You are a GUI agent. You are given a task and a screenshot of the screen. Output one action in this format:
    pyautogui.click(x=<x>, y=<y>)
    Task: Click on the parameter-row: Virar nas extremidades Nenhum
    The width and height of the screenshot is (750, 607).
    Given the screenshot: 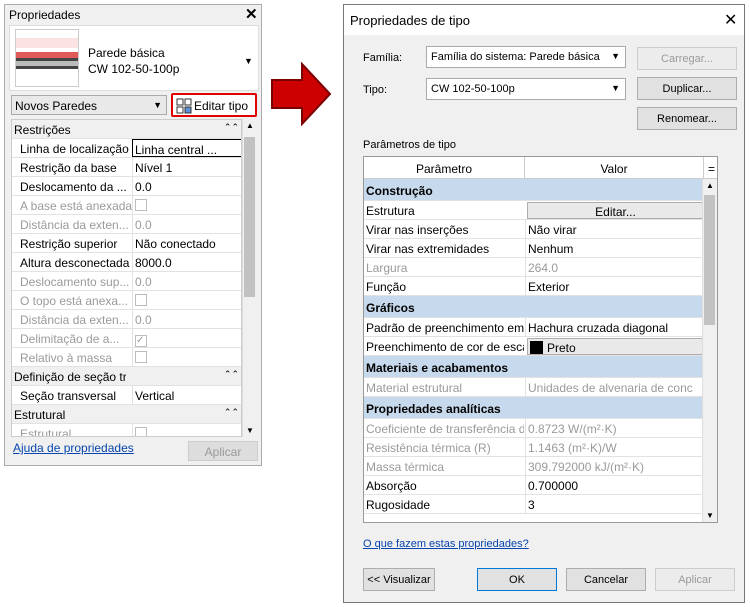 What is the action you would take?
    pyautogui.click(x=540, y=248)
    